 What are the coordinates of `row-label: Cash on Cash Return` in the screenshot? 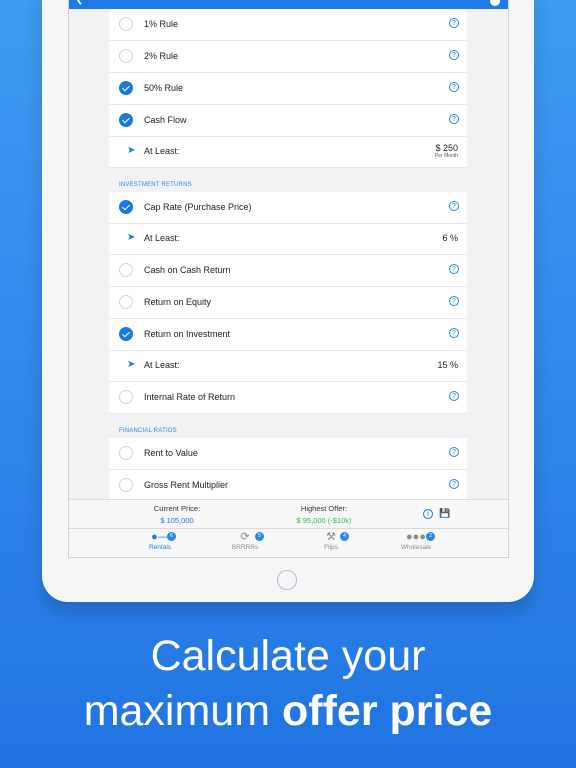 It's located at (187, 270).